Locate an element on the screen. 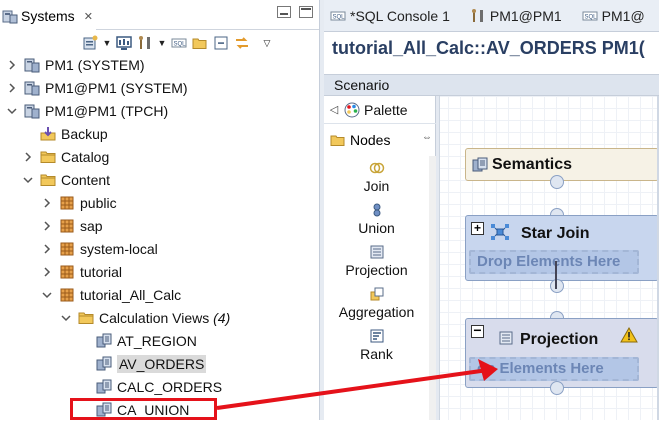 This screenshot has width=659, height=421. systems-tab: Systems ✕ is located at coordinates (48, 16).